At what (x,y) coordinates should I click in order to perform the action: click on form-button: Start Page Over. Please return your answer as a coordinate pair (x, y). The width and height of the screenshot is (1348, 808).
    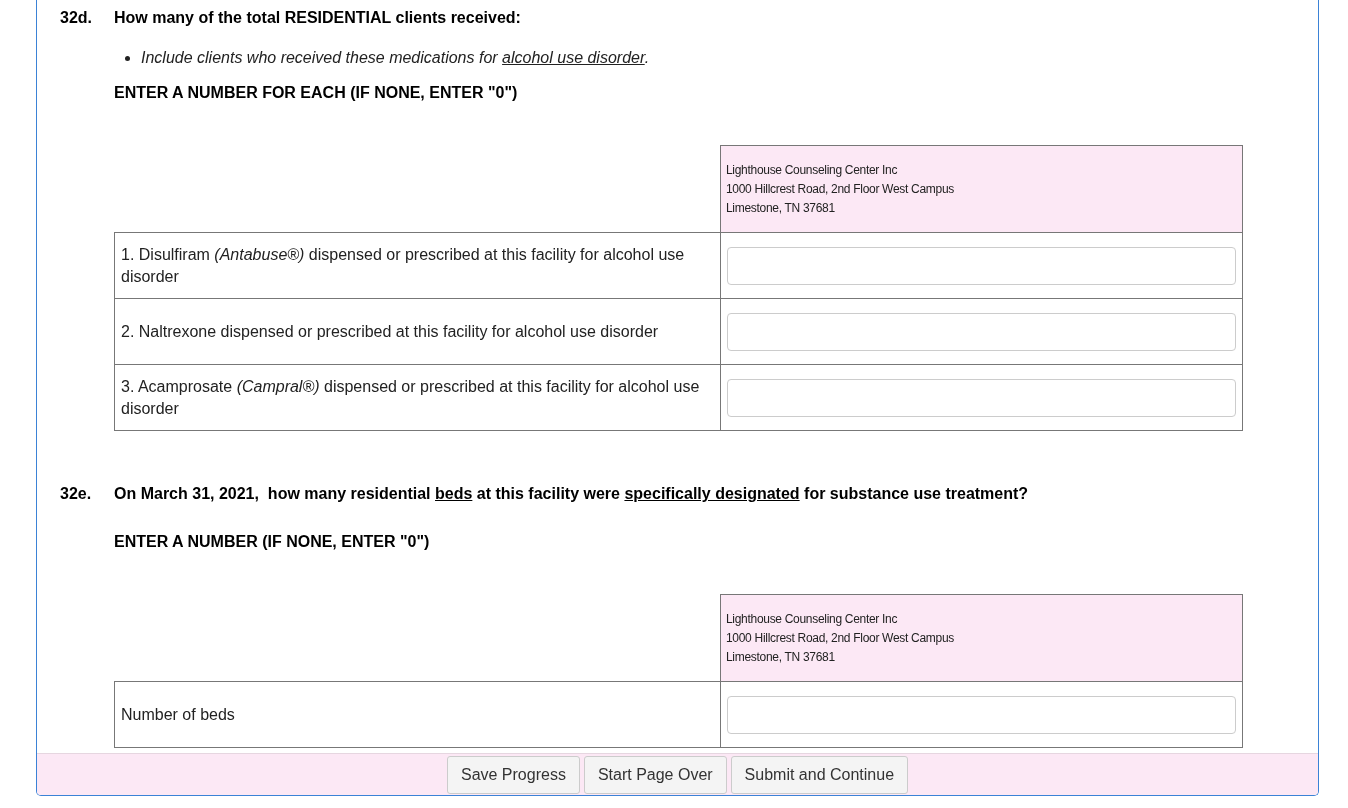
    Looking at the image, I should click on (655, 774).